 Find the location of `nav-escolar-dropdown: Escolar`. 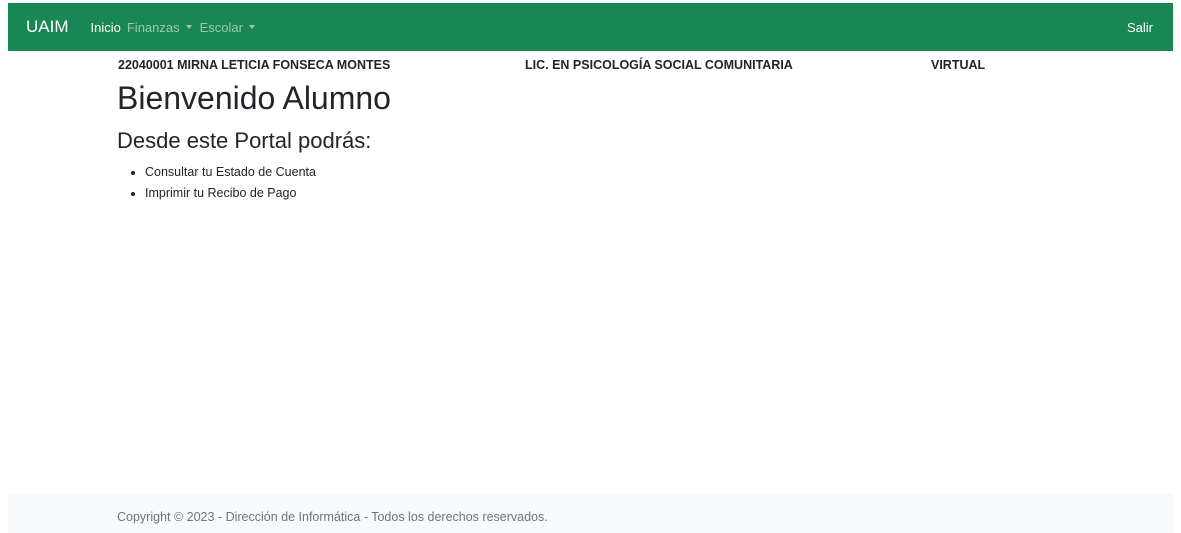

nav-escolar-dropdown: Escolar is located at coordinates (227, 27).